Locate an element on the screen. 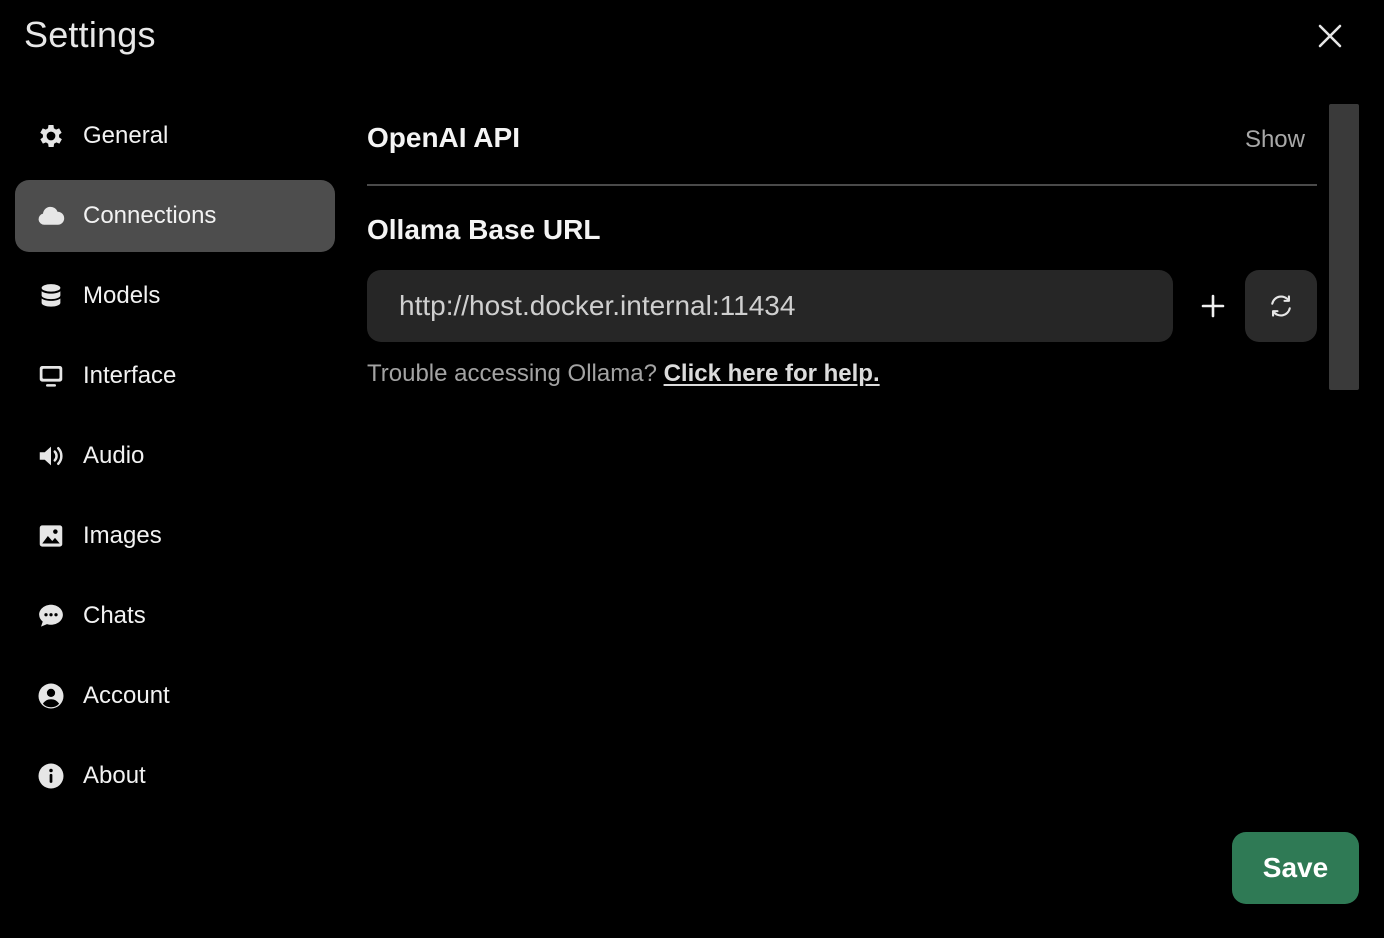  help-prefix: Trouble accessing Ollama? is located at coordinates (515, 373).